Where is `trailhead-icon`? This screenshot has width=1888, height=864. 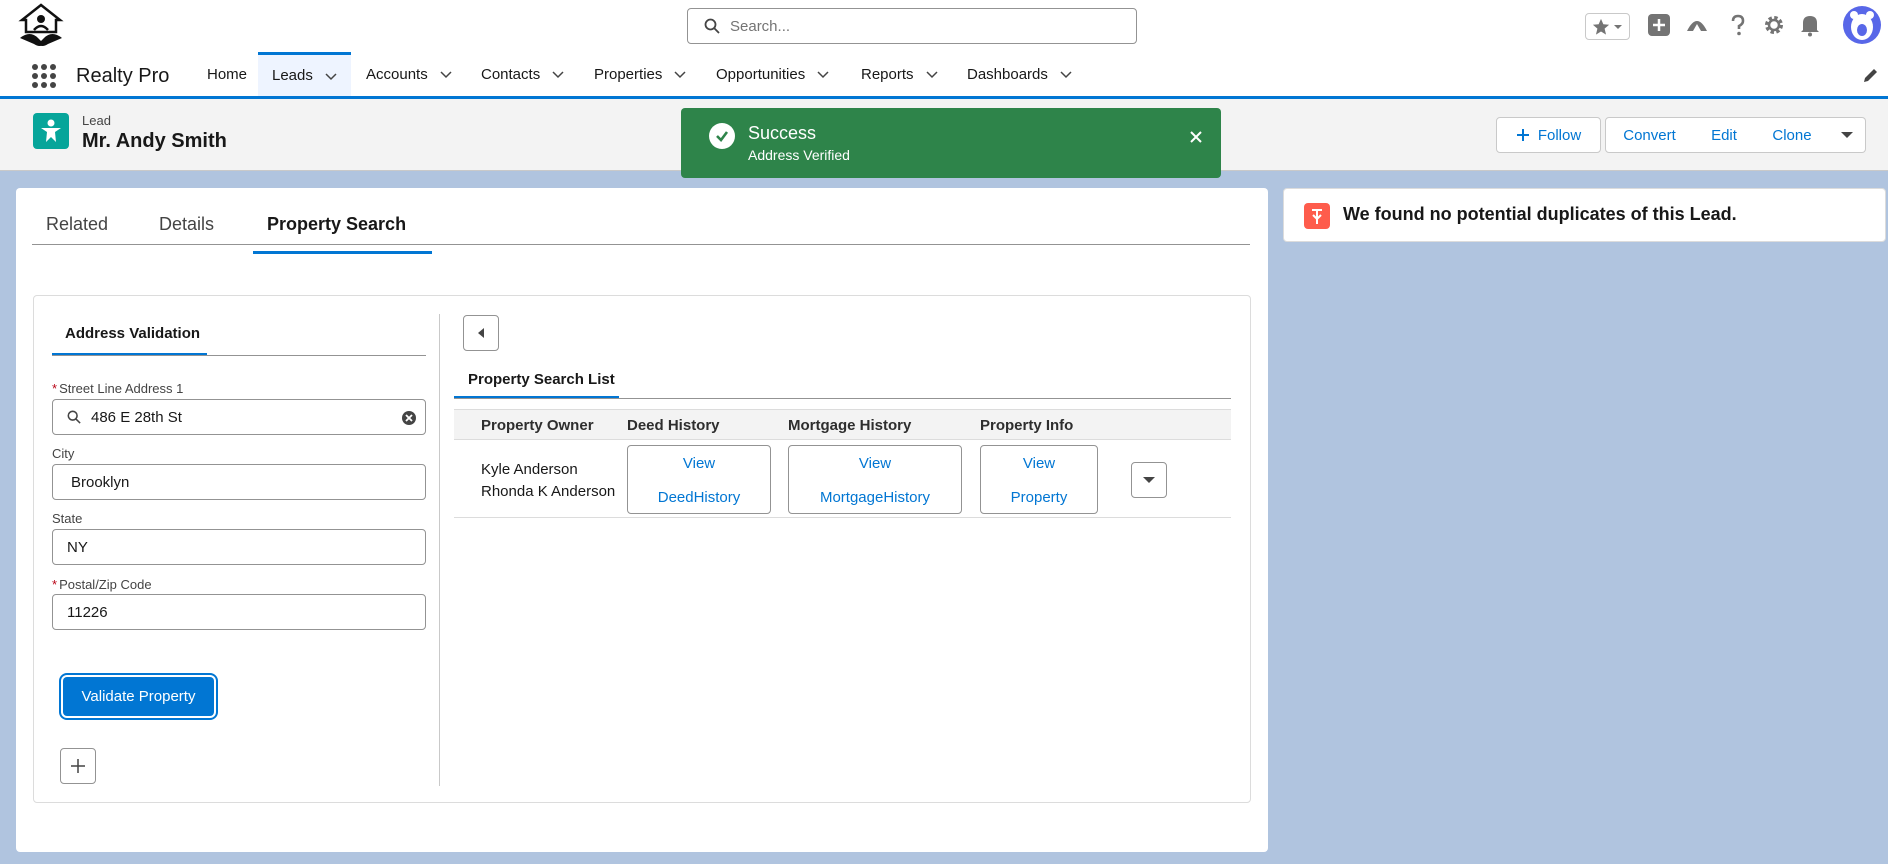 trailhead-icon is located at coordinates (1697, 25).